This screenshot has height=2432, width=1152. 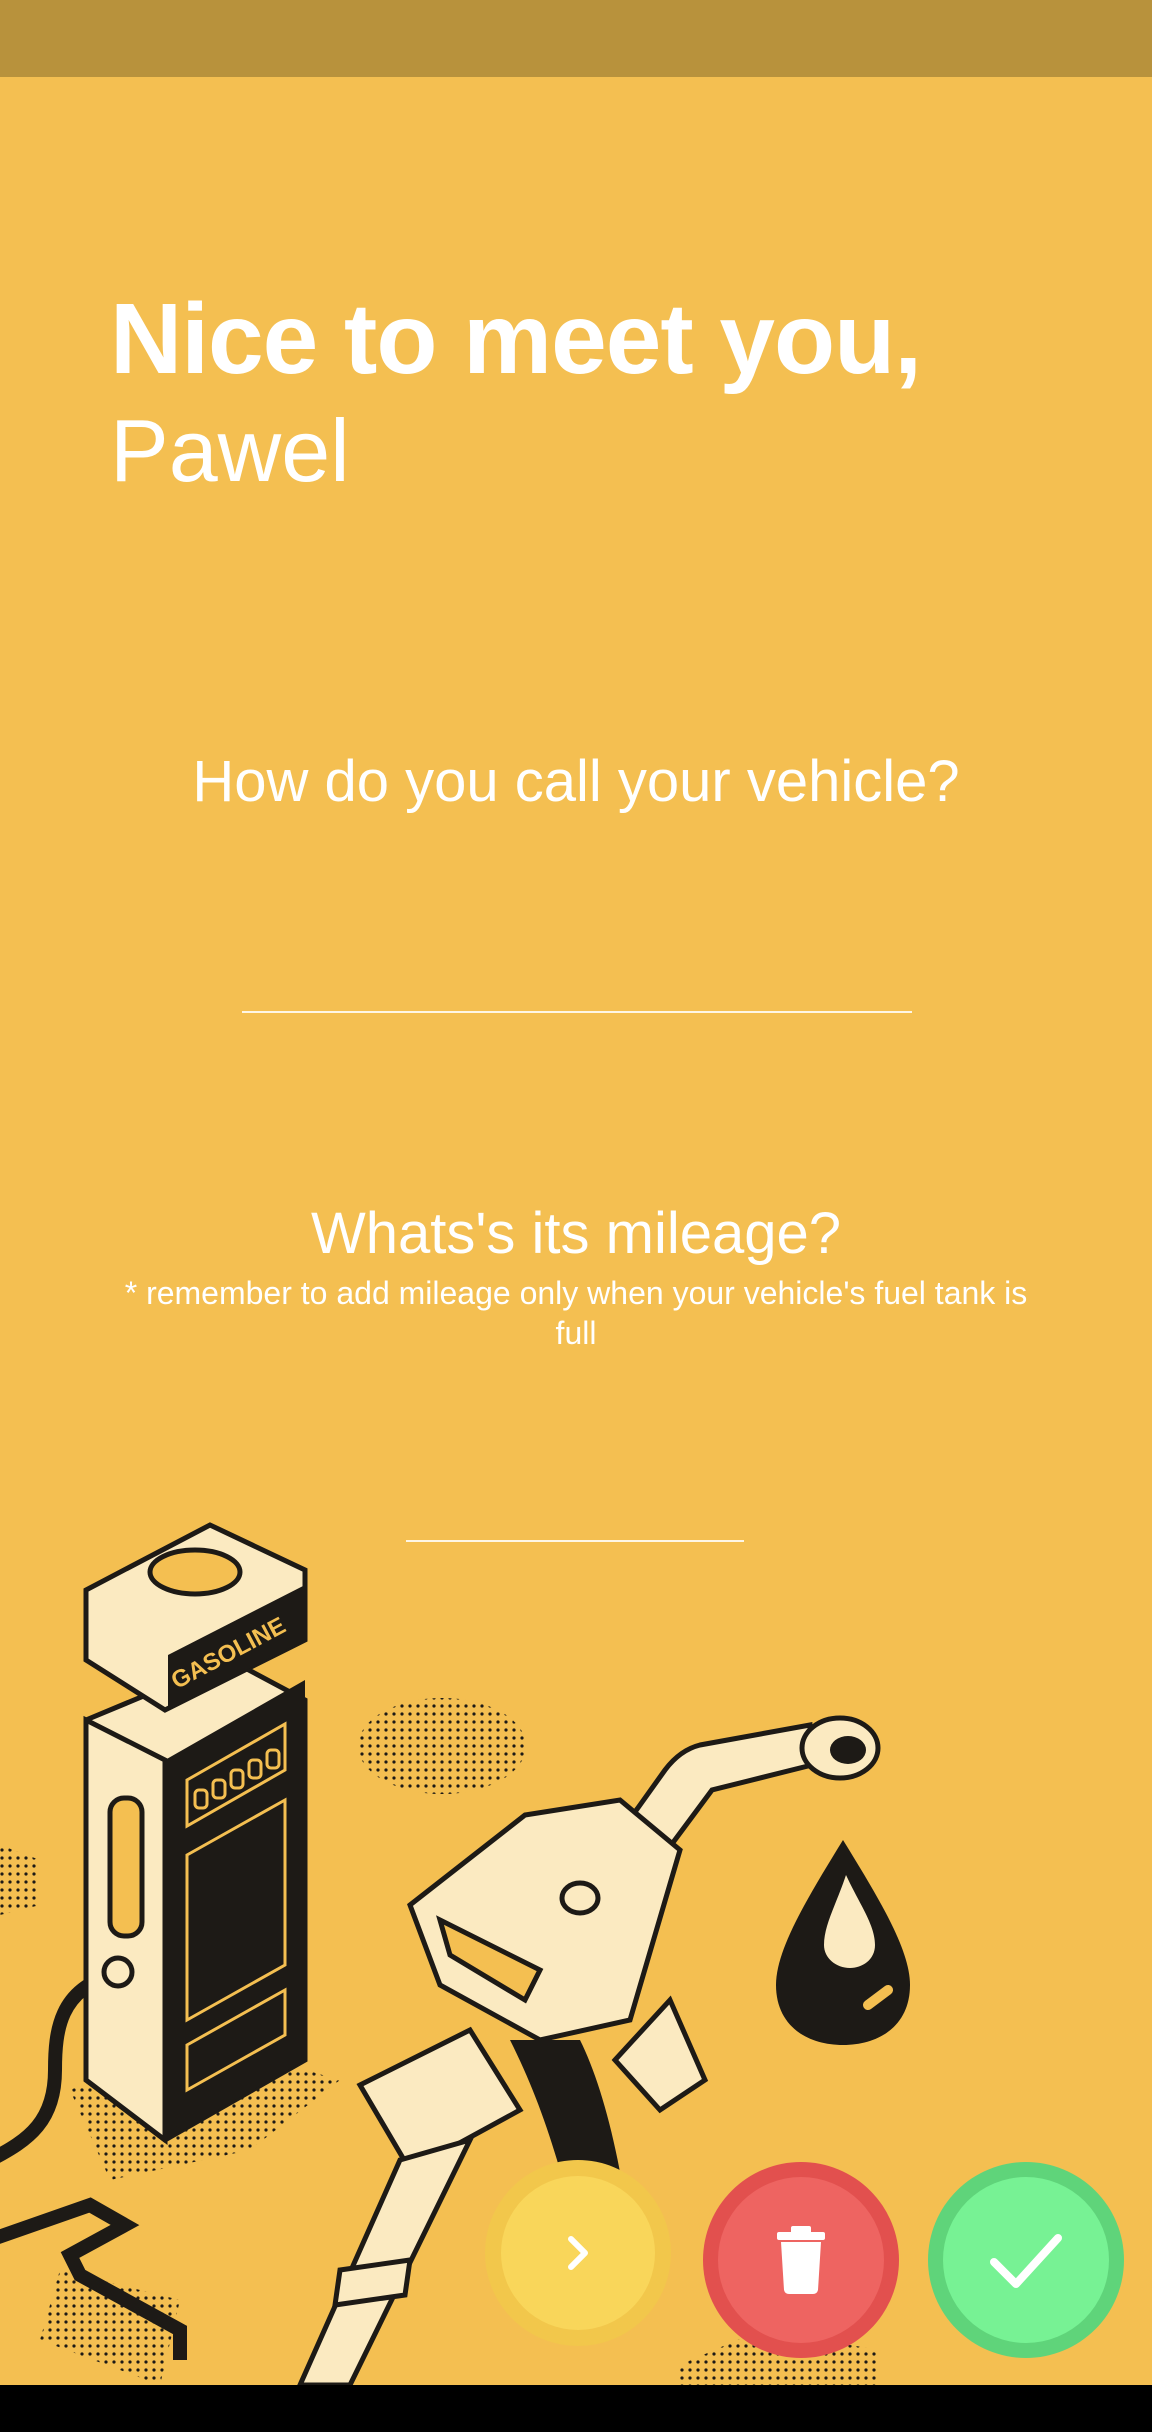 I want to click on confirm-button, so click(x=1026, y=2260).